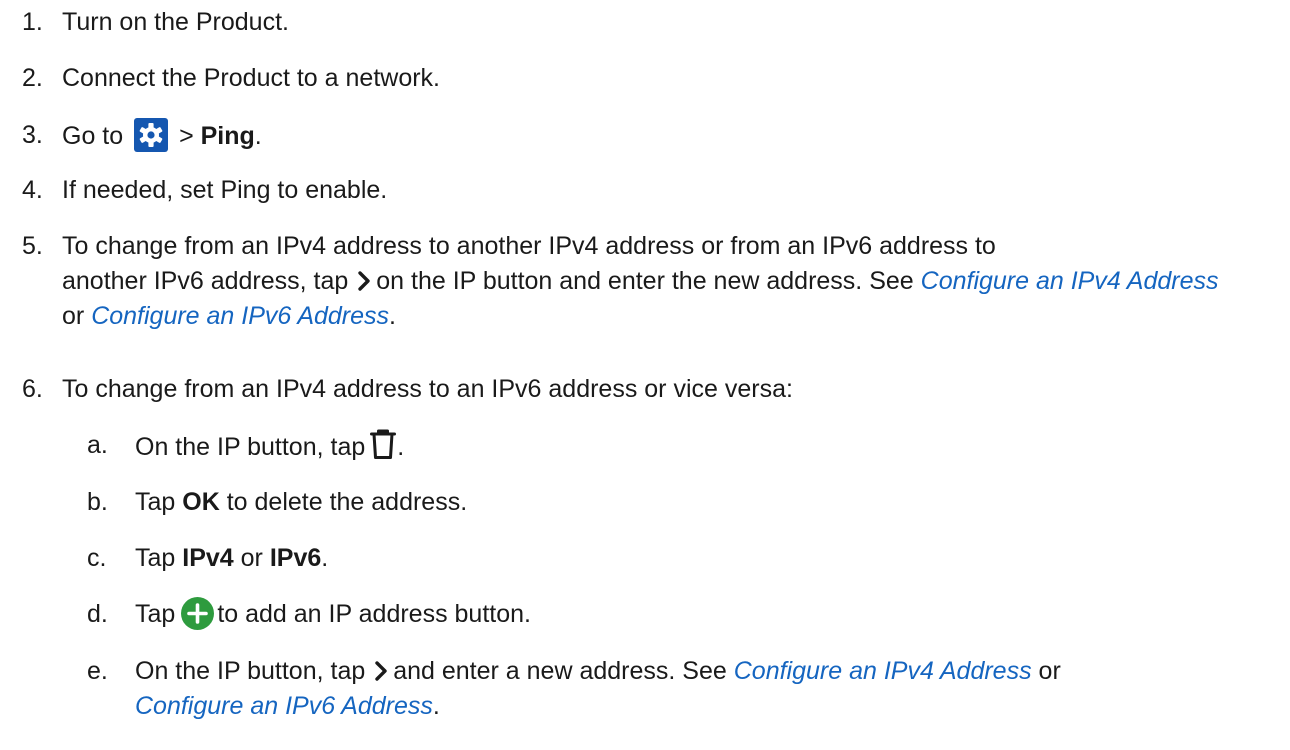  I want to click on step-number: 4., so click(32, 190).